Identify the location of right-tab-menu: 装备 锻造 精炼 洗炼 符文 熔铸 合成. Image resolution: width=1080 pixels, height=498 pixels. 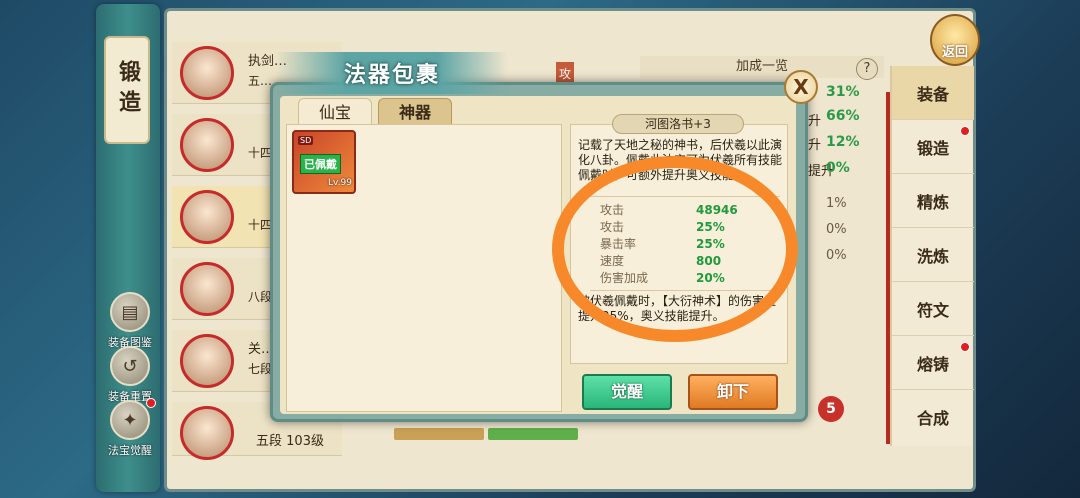
(932, 256).